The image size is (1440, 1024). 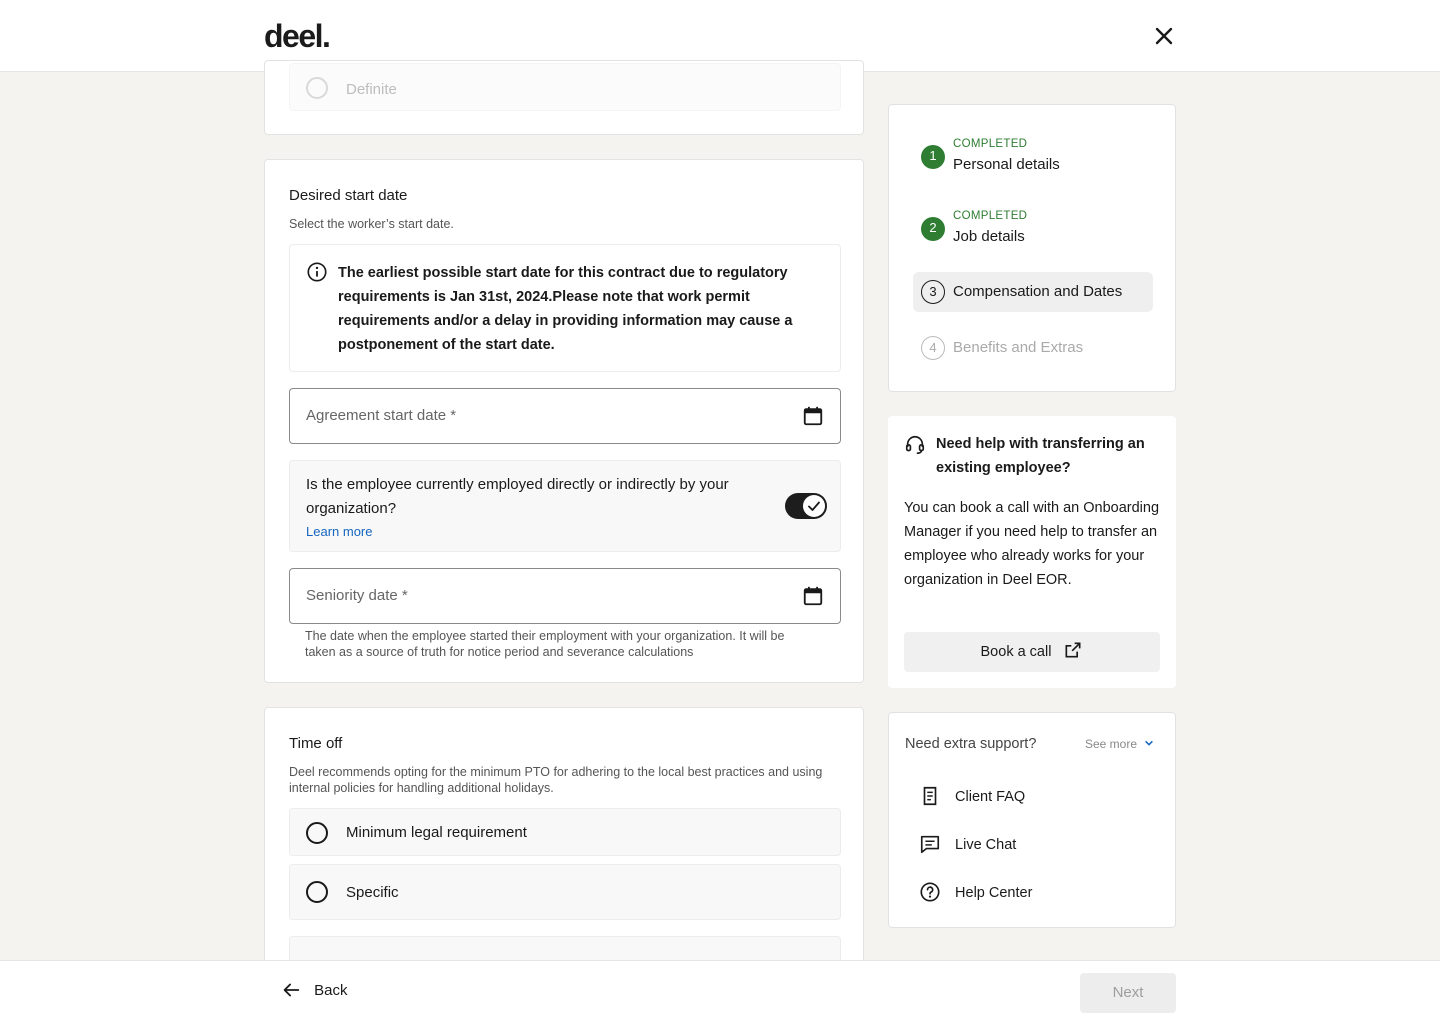 I want to click on learn-more-link: Learn more, so click(x=339, y=531).